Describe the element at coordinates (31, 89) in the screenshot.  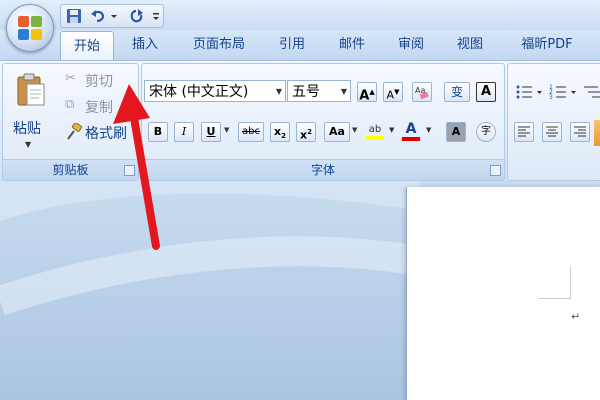
I see `paste-icon` at that location.